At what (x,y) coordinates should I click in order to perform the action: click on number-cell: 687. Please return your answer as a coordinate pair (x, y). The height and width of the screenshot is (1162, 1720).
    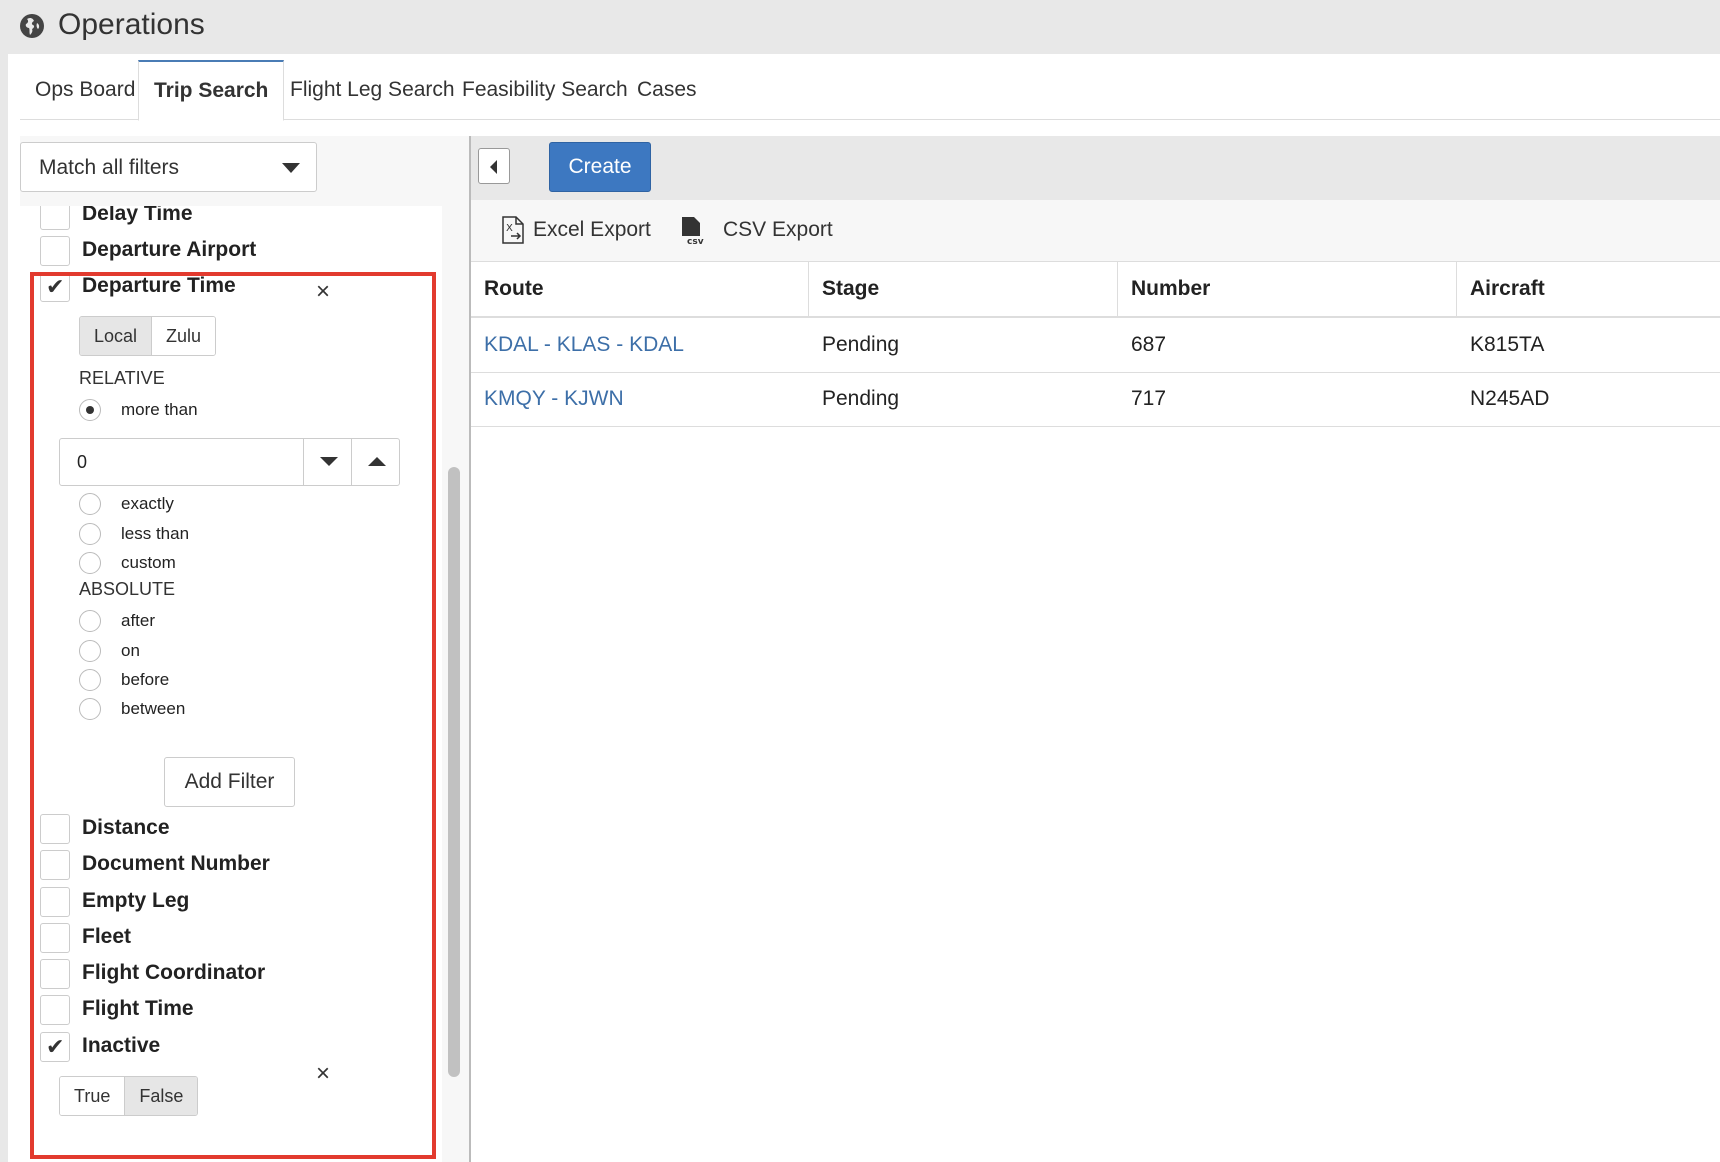
    Looking at the image, I should click on (1149, 344).